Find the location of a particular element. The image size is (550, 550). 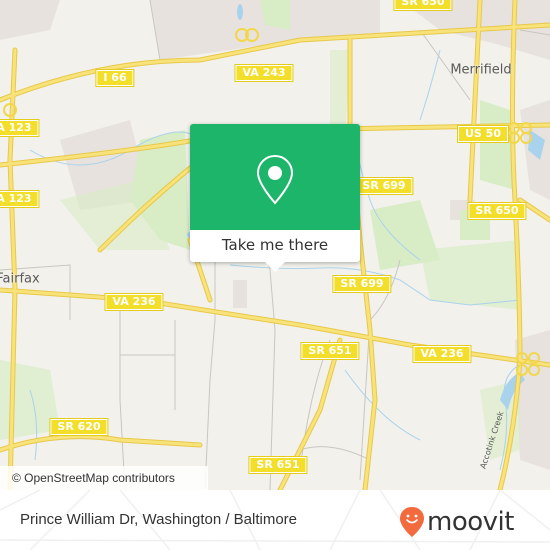

road-shield-sr651-b: SR 651 is located at coordinates (278, 465).